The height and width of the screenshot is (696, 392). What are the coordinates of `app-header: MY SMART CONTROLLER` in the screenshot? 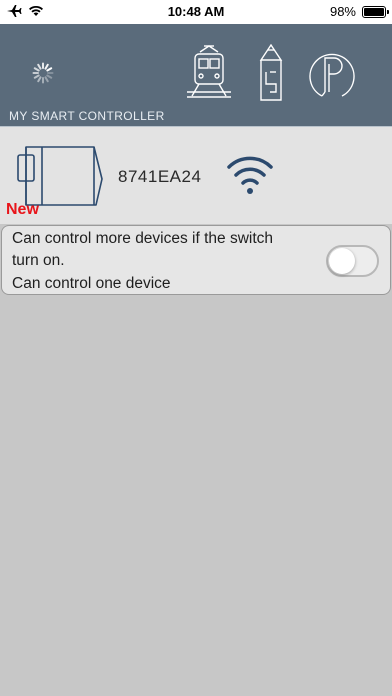 It's located at (196, 75).